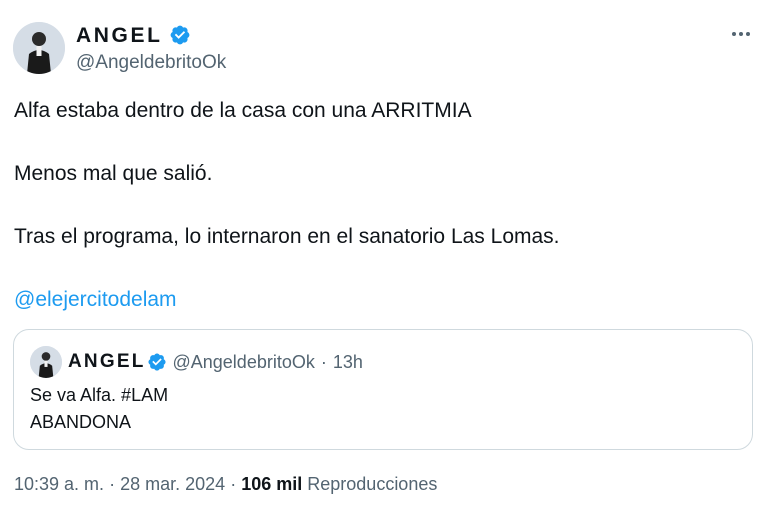 The width and height of the screenshot is (770, 509). I want to click on quoted-author-handle: @AngeldebritoOk, so click(244, 362).